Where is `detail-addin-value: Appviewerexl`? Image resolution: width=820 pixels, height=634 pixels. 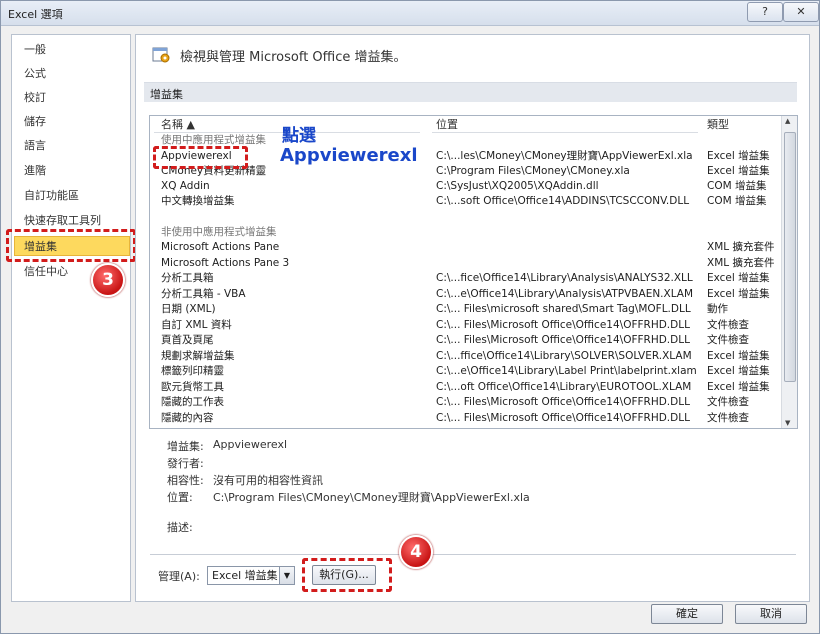 detail-addin-value: Appviewerexl is located at coordinates (250, 444).